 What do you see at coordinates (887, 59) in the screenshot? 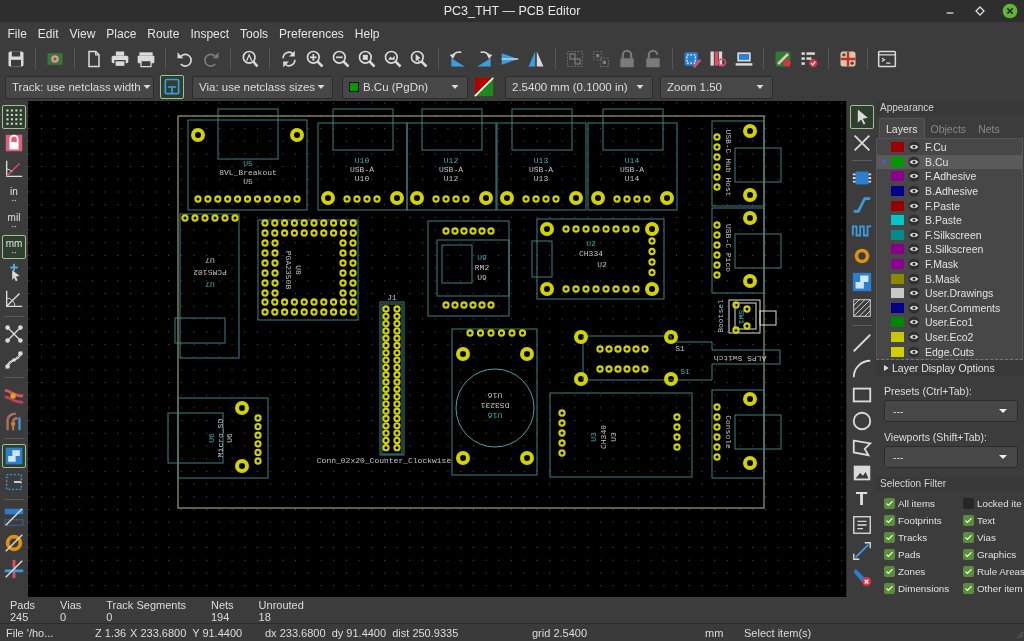
I see `terminal-icon` at bounding box center [887, 59].